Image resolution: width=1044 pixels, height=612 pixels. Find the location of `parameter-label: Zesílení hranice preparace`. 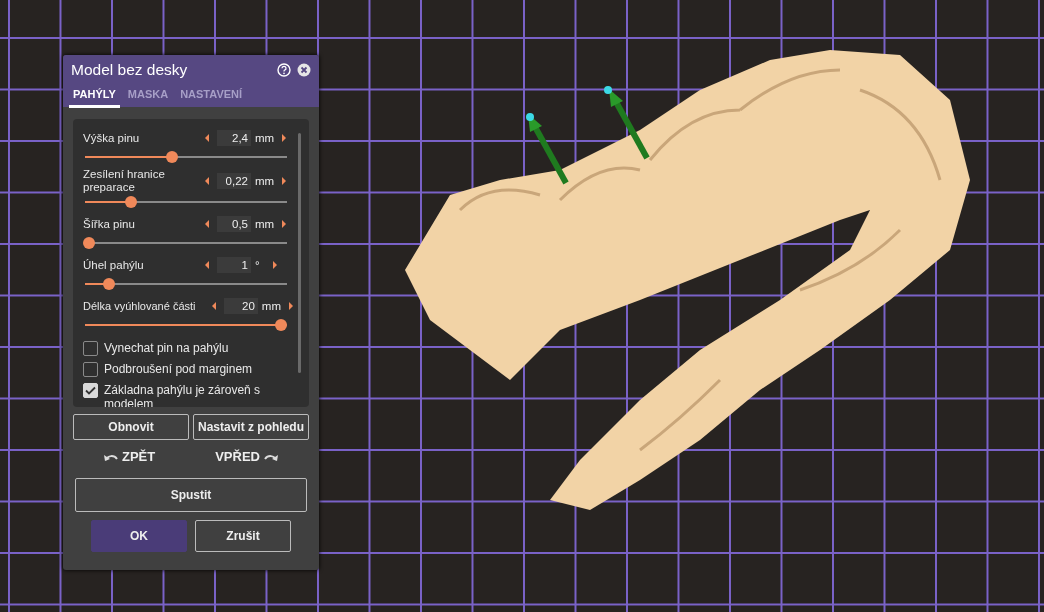

parameter-label: Zesílení hranice preparace is located at coordinates (124, 181).